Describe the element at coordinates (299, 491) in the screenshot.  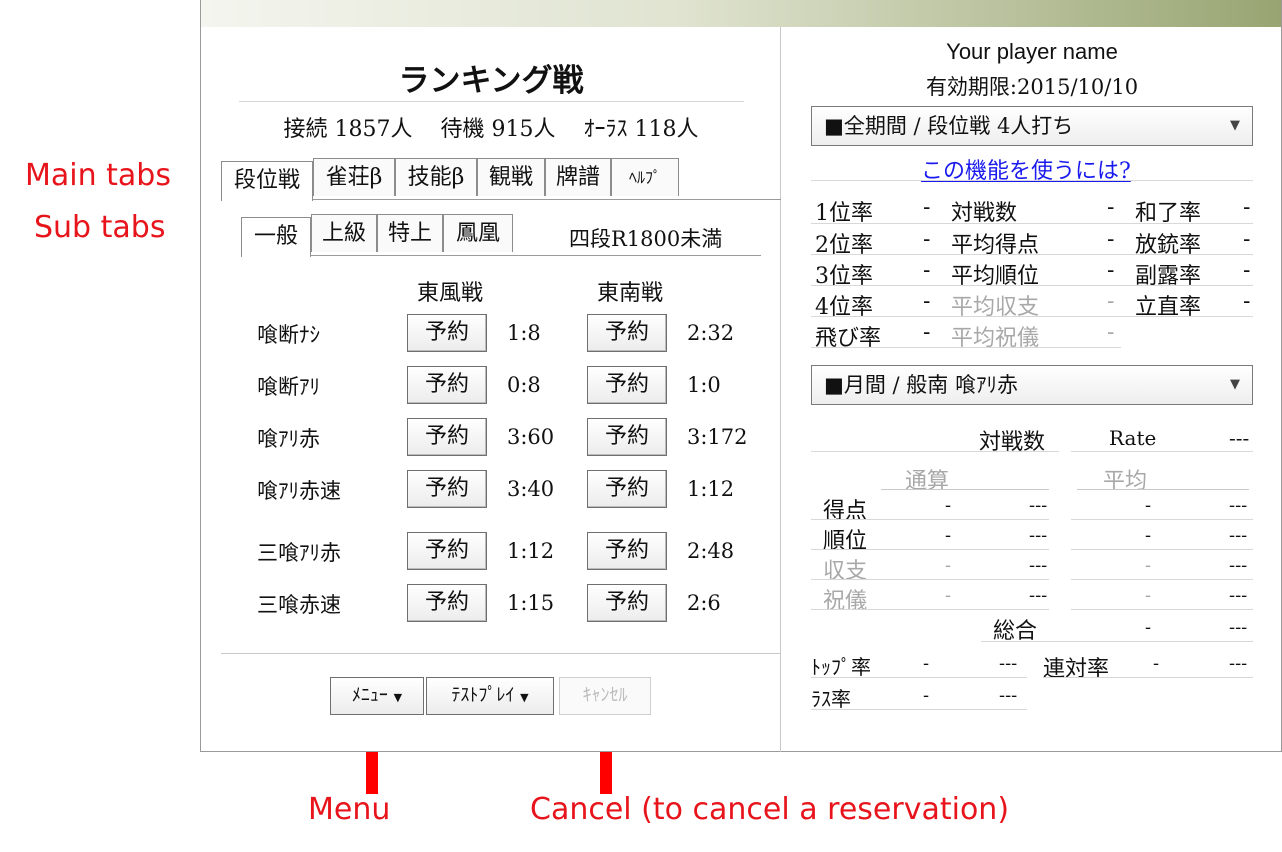
I see `row-label: 喰ｱﾘ赤速` at that location.